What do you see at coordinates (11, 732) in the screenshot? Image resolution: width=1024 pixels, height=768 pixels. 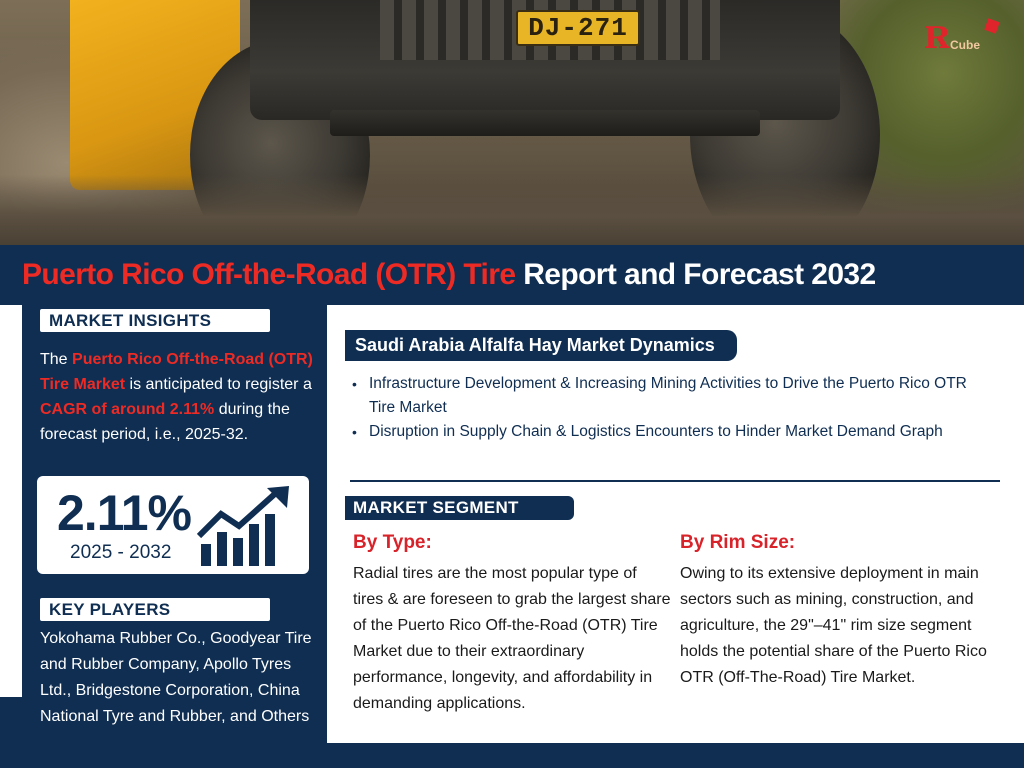 I see `left-edge-strip-bottom` at bounding box center [11, 732].